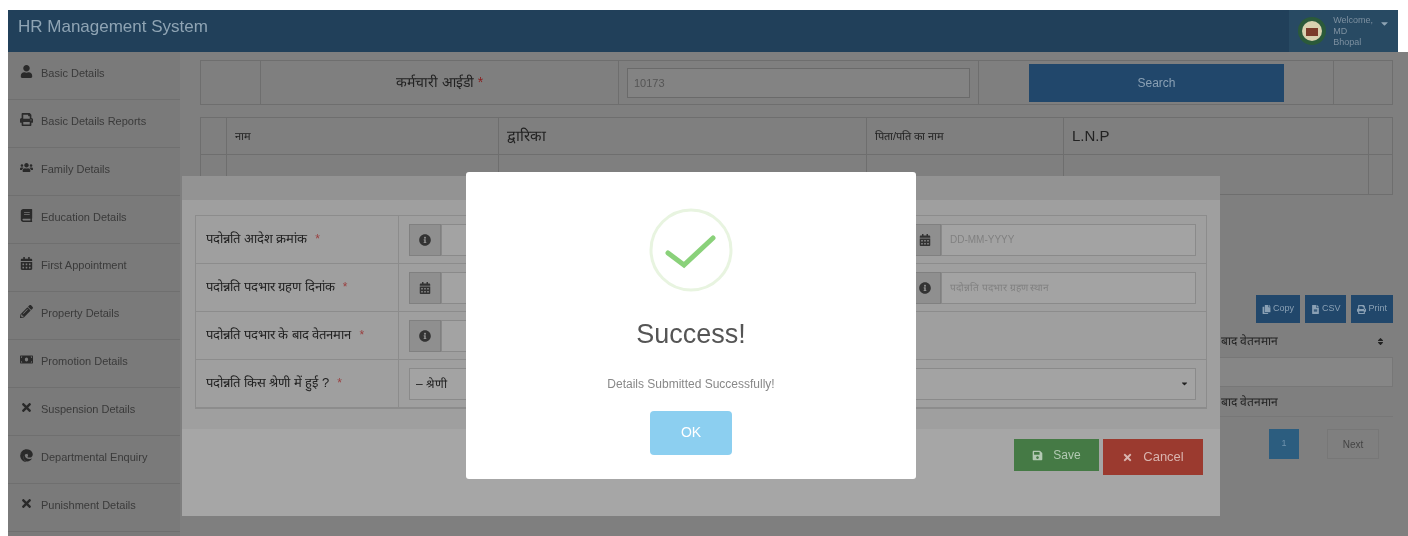  I want to click on field-label: पदोन्नति किस श्रेणी में हुई ?, so click(268, 382).